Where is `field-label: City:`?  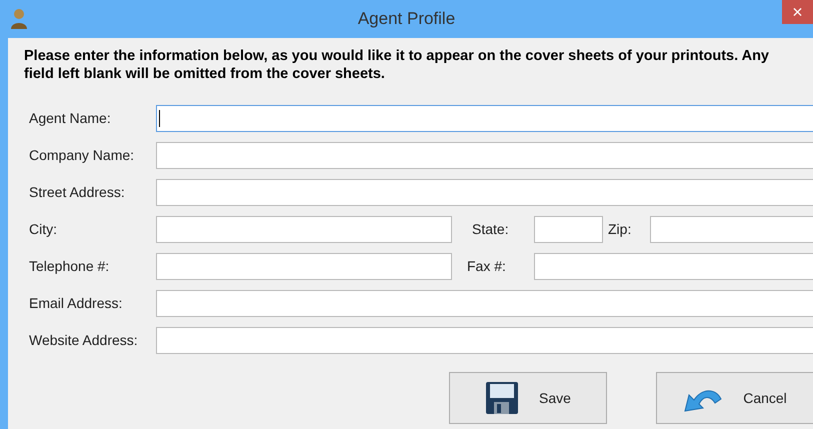 field-label: City: is located at coordinates (43, 229).